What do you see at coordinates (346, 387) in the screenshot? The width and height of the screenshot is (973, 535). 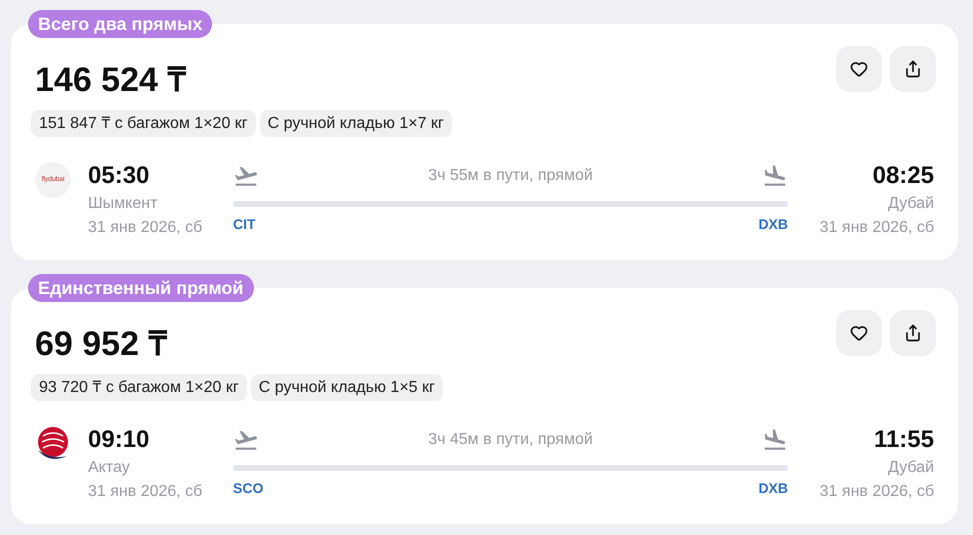 I see `baggage-chip: С ручной кладью 1×5 кг` at bounding box center [346, 387].